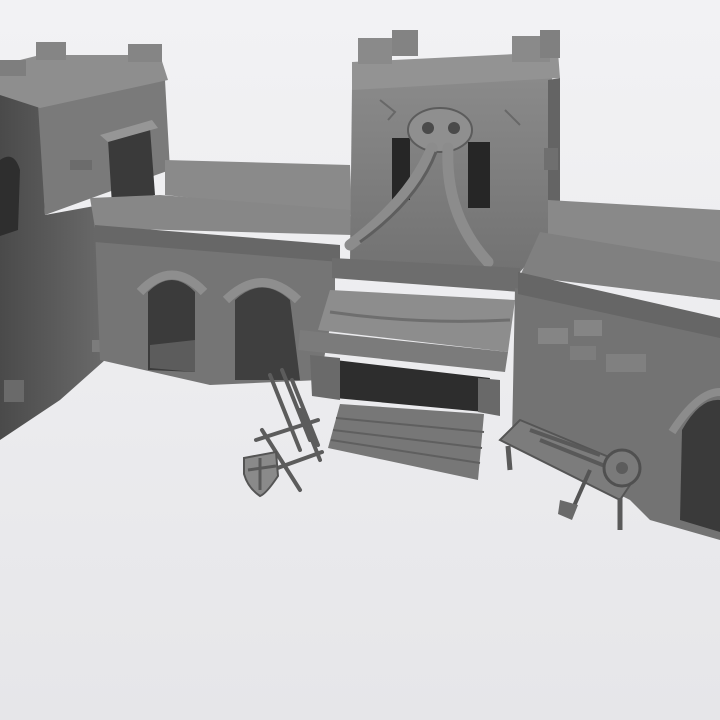 The height and width of the screenshot is (720, 720). Describe the element at coordinates (622, 468) in the screenshot. I see `wheel-hub` at that location.